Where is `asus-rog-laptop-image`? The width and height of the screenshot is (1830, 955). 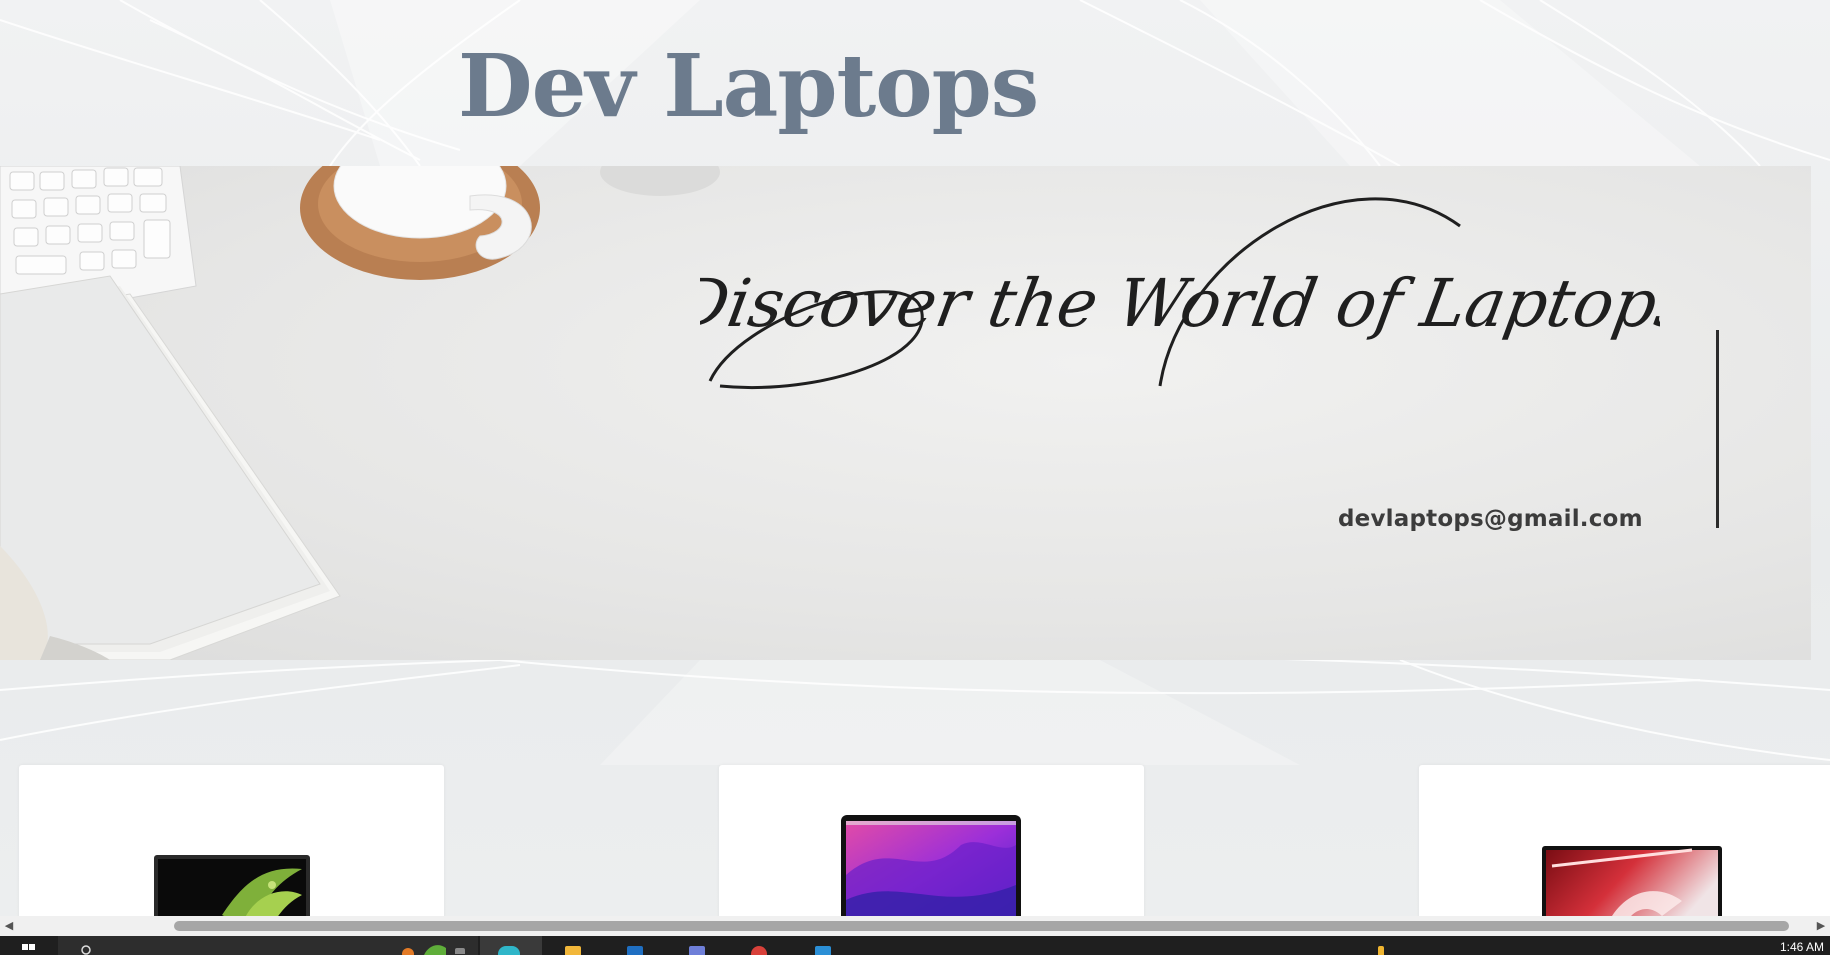
asus-rog-laptop-image is located at coordinates (1632, 881).